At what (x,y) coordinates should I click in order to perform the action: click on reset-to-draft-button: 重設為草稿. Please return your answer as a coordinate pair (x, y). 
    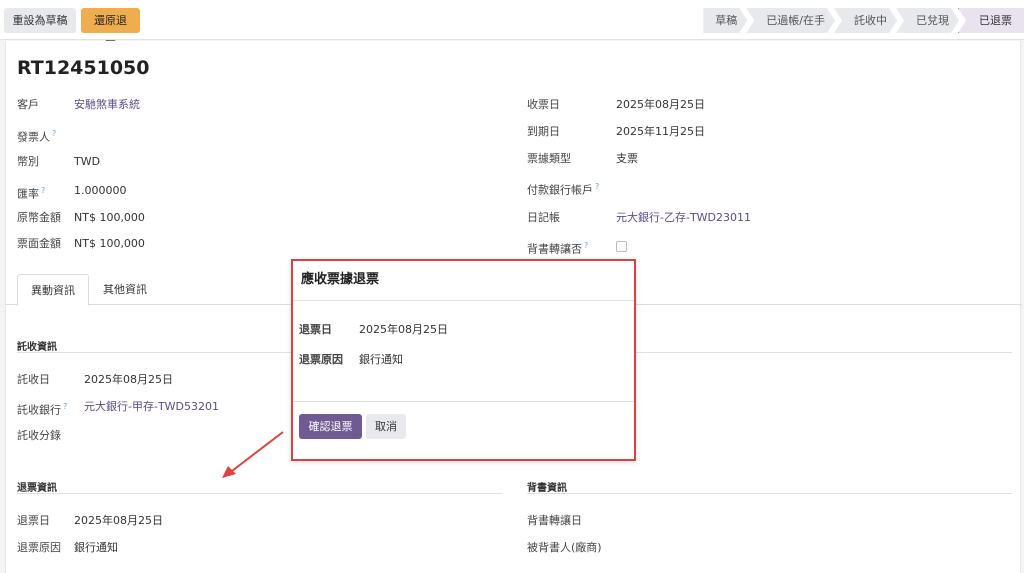
    Looking at the image, I should click on (40, 20).